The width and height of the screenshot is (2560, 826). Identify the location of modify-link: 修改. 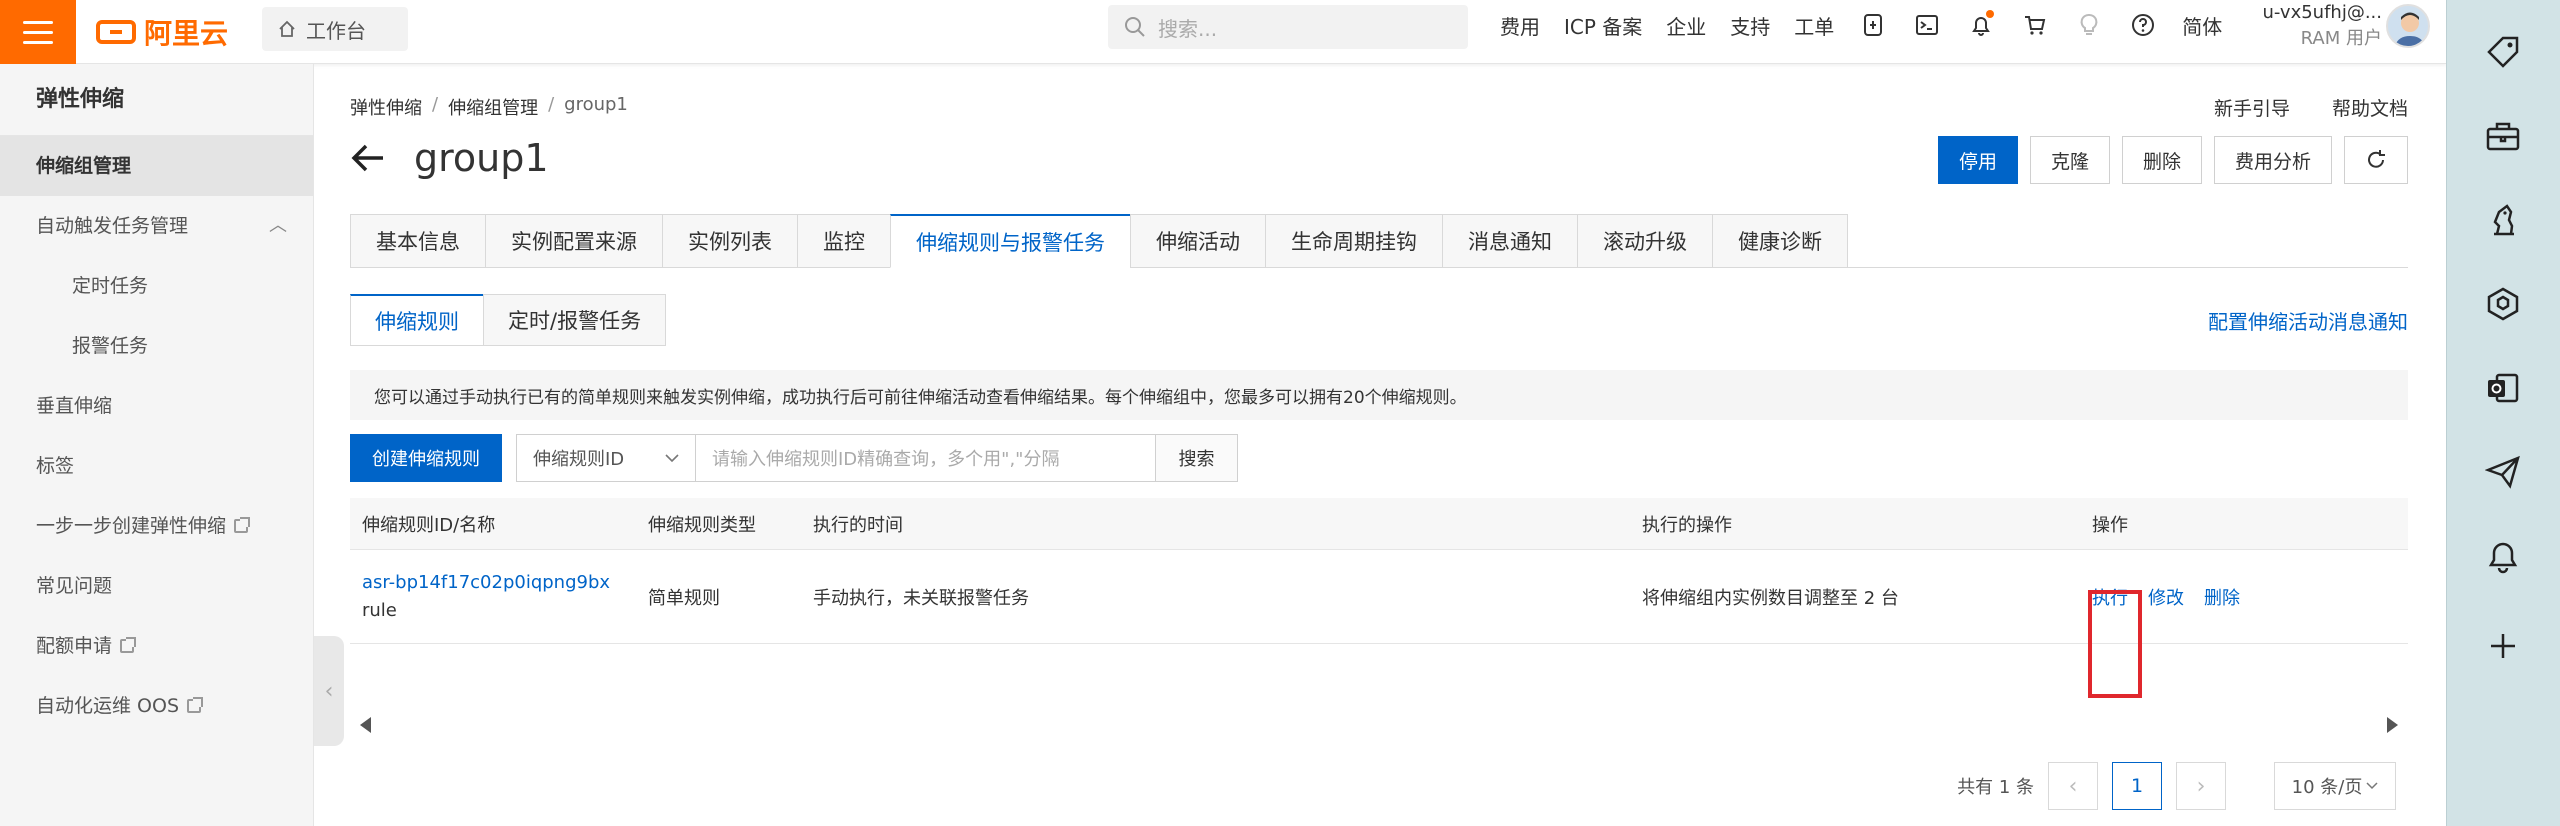
(2166, 597).